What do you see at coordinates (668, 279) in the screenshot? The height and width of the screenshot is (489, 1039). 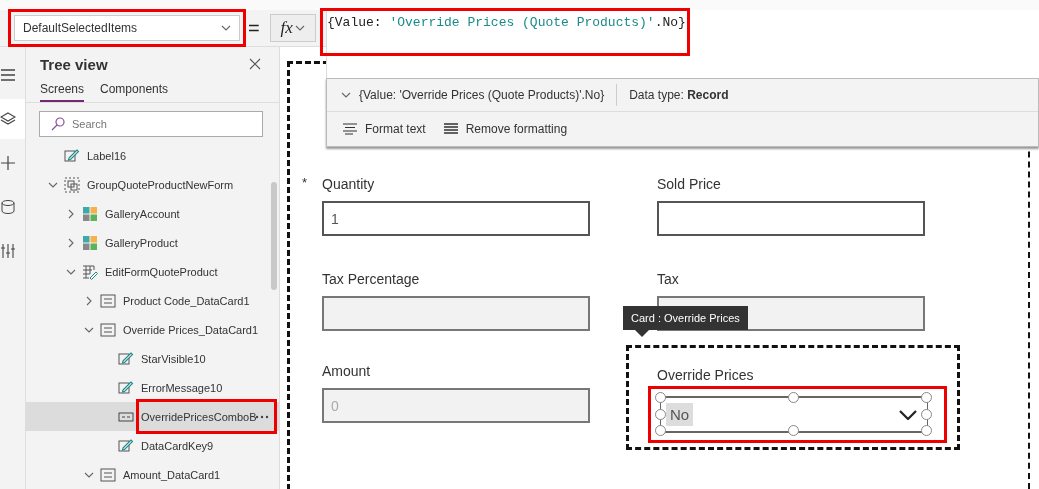 I see `field-label: Tax` at bounding box center [668, 279].